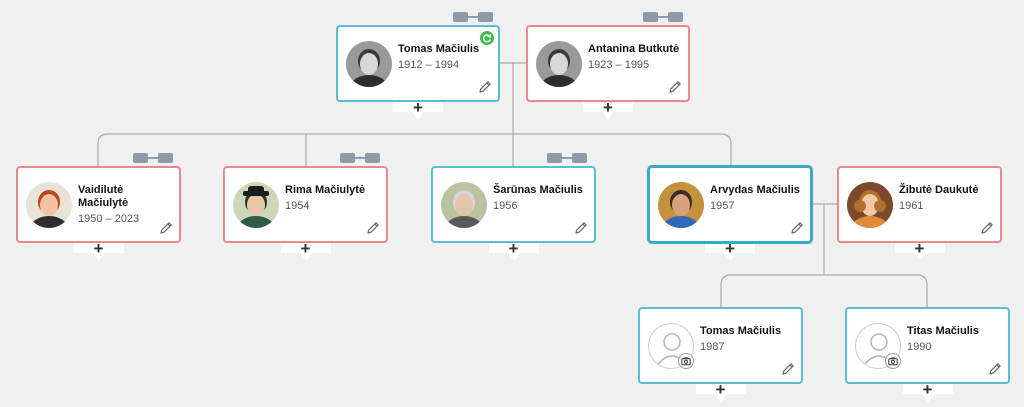 This screenshot has height=407, width=1024. Describe the element at coordinates (712, 347) in the screenshot. I see `person-years: 1987` at that location.